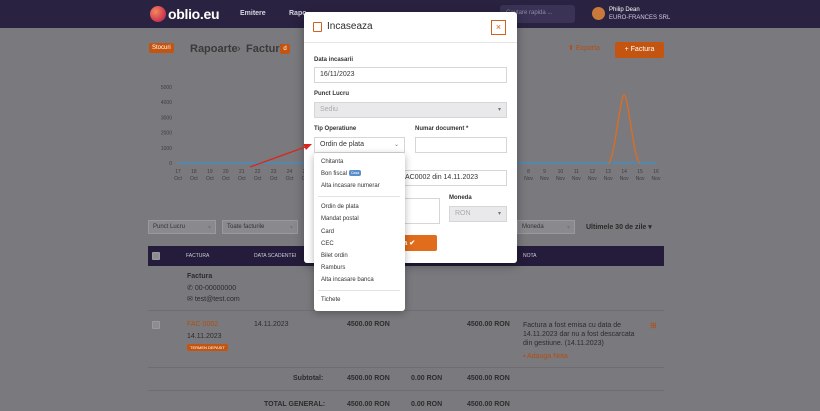  Describe the element at coordinates (158, 14) in the screenshot. I see `oblio-logo-icon` at that location.